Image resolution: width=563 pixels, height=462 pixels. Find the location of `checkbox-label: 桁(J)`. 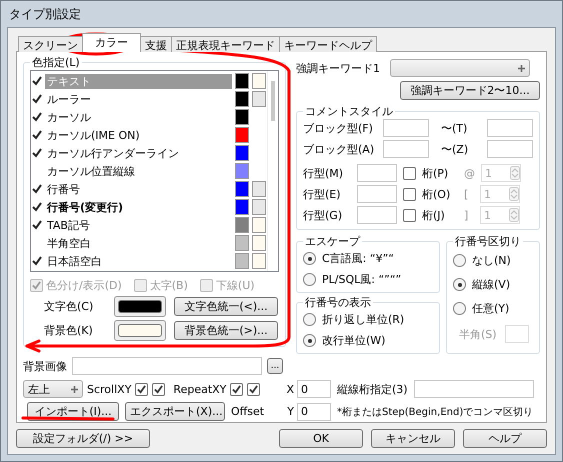

checkbox-label: 桁(J) is located at coordinates (434, 215).